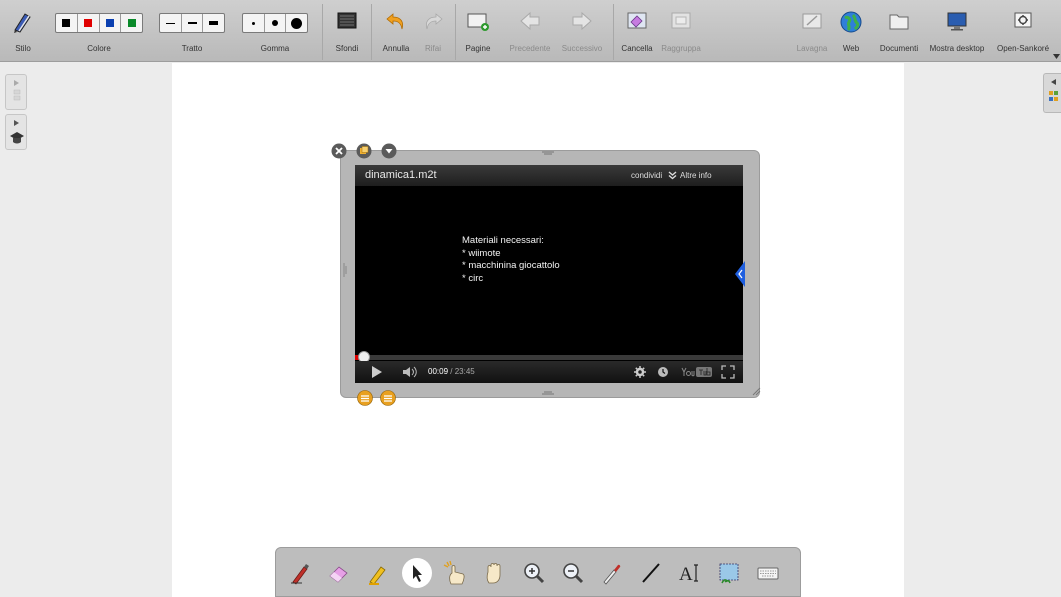 This screenshot has width=1061, height=597. Describe the element at coordinates (377, 575) in the screenshot. I see `highlighter-icon` at that location.